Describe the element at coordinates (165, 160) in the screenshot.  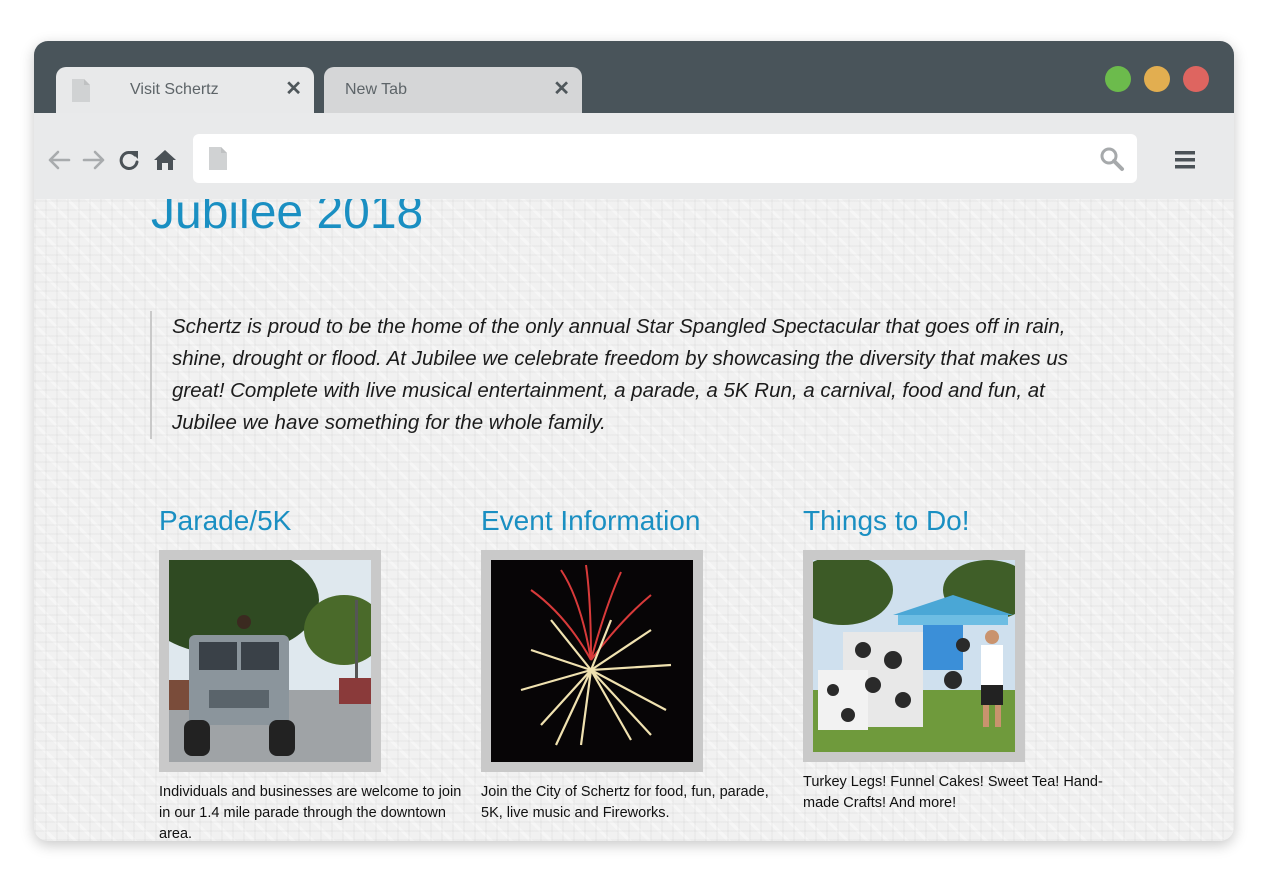
I see `home-icon` at that location.